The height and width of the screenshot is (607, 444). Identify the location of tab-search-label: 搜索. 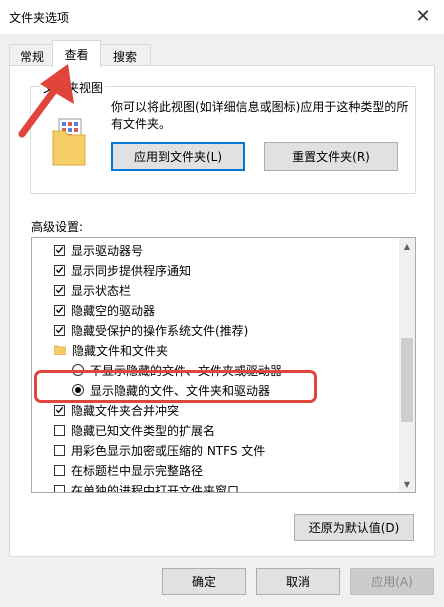
(124, 56).